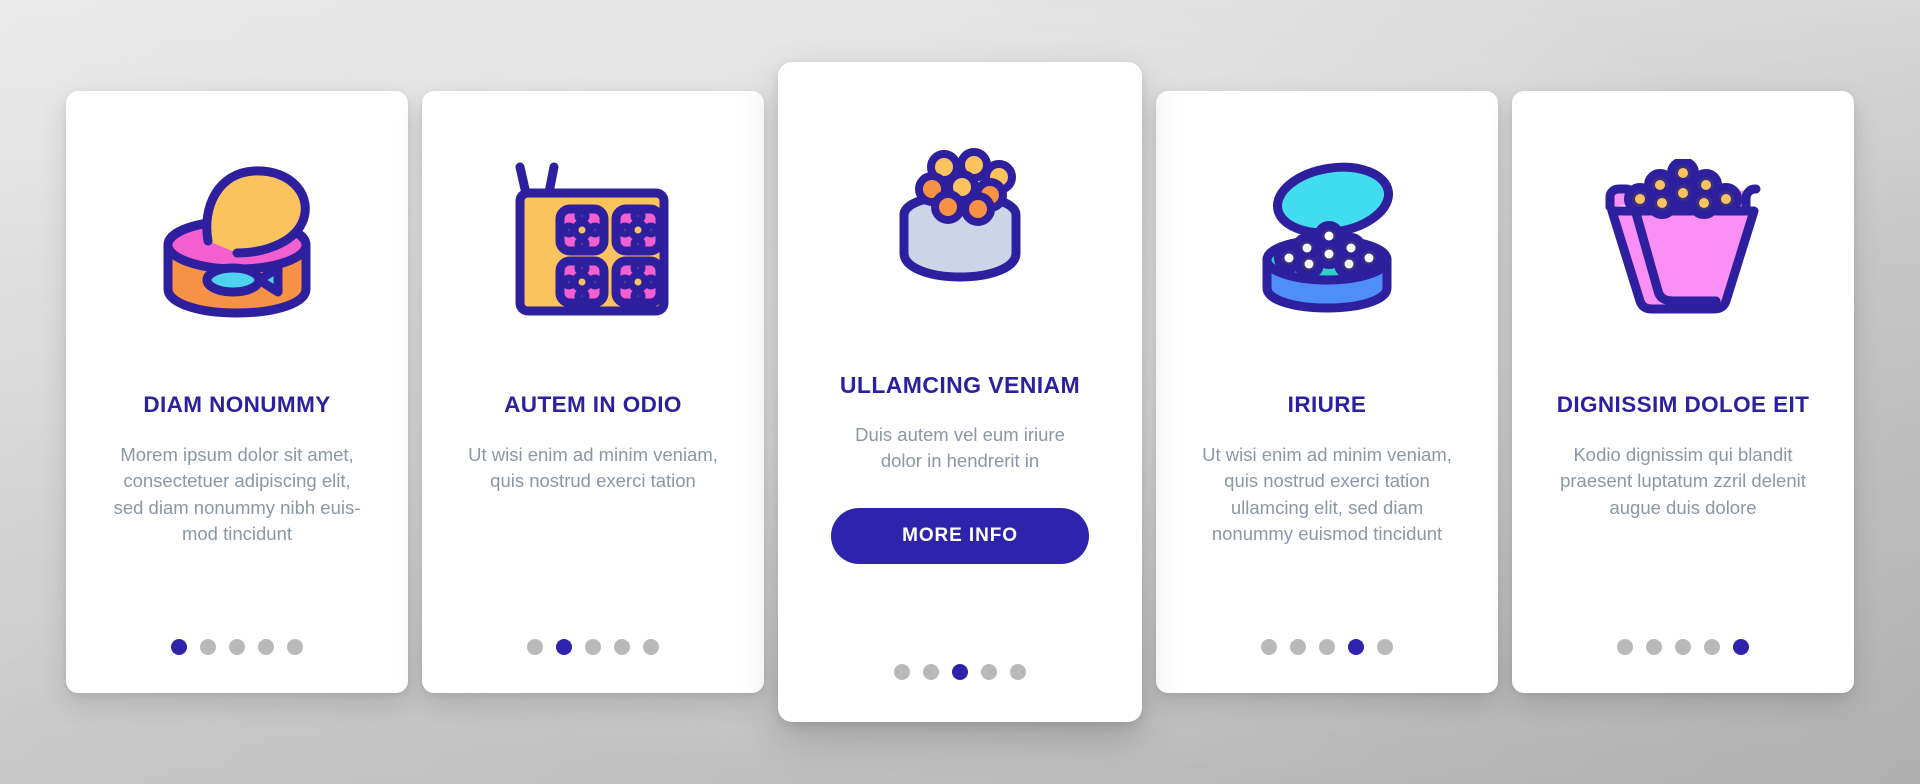 Image resolution: width=1920 pixels, height=784 pixels. Describe the element at coordinates (1327, 241) in the screenshot. I see `caviar-tin-open-icon` at that location.